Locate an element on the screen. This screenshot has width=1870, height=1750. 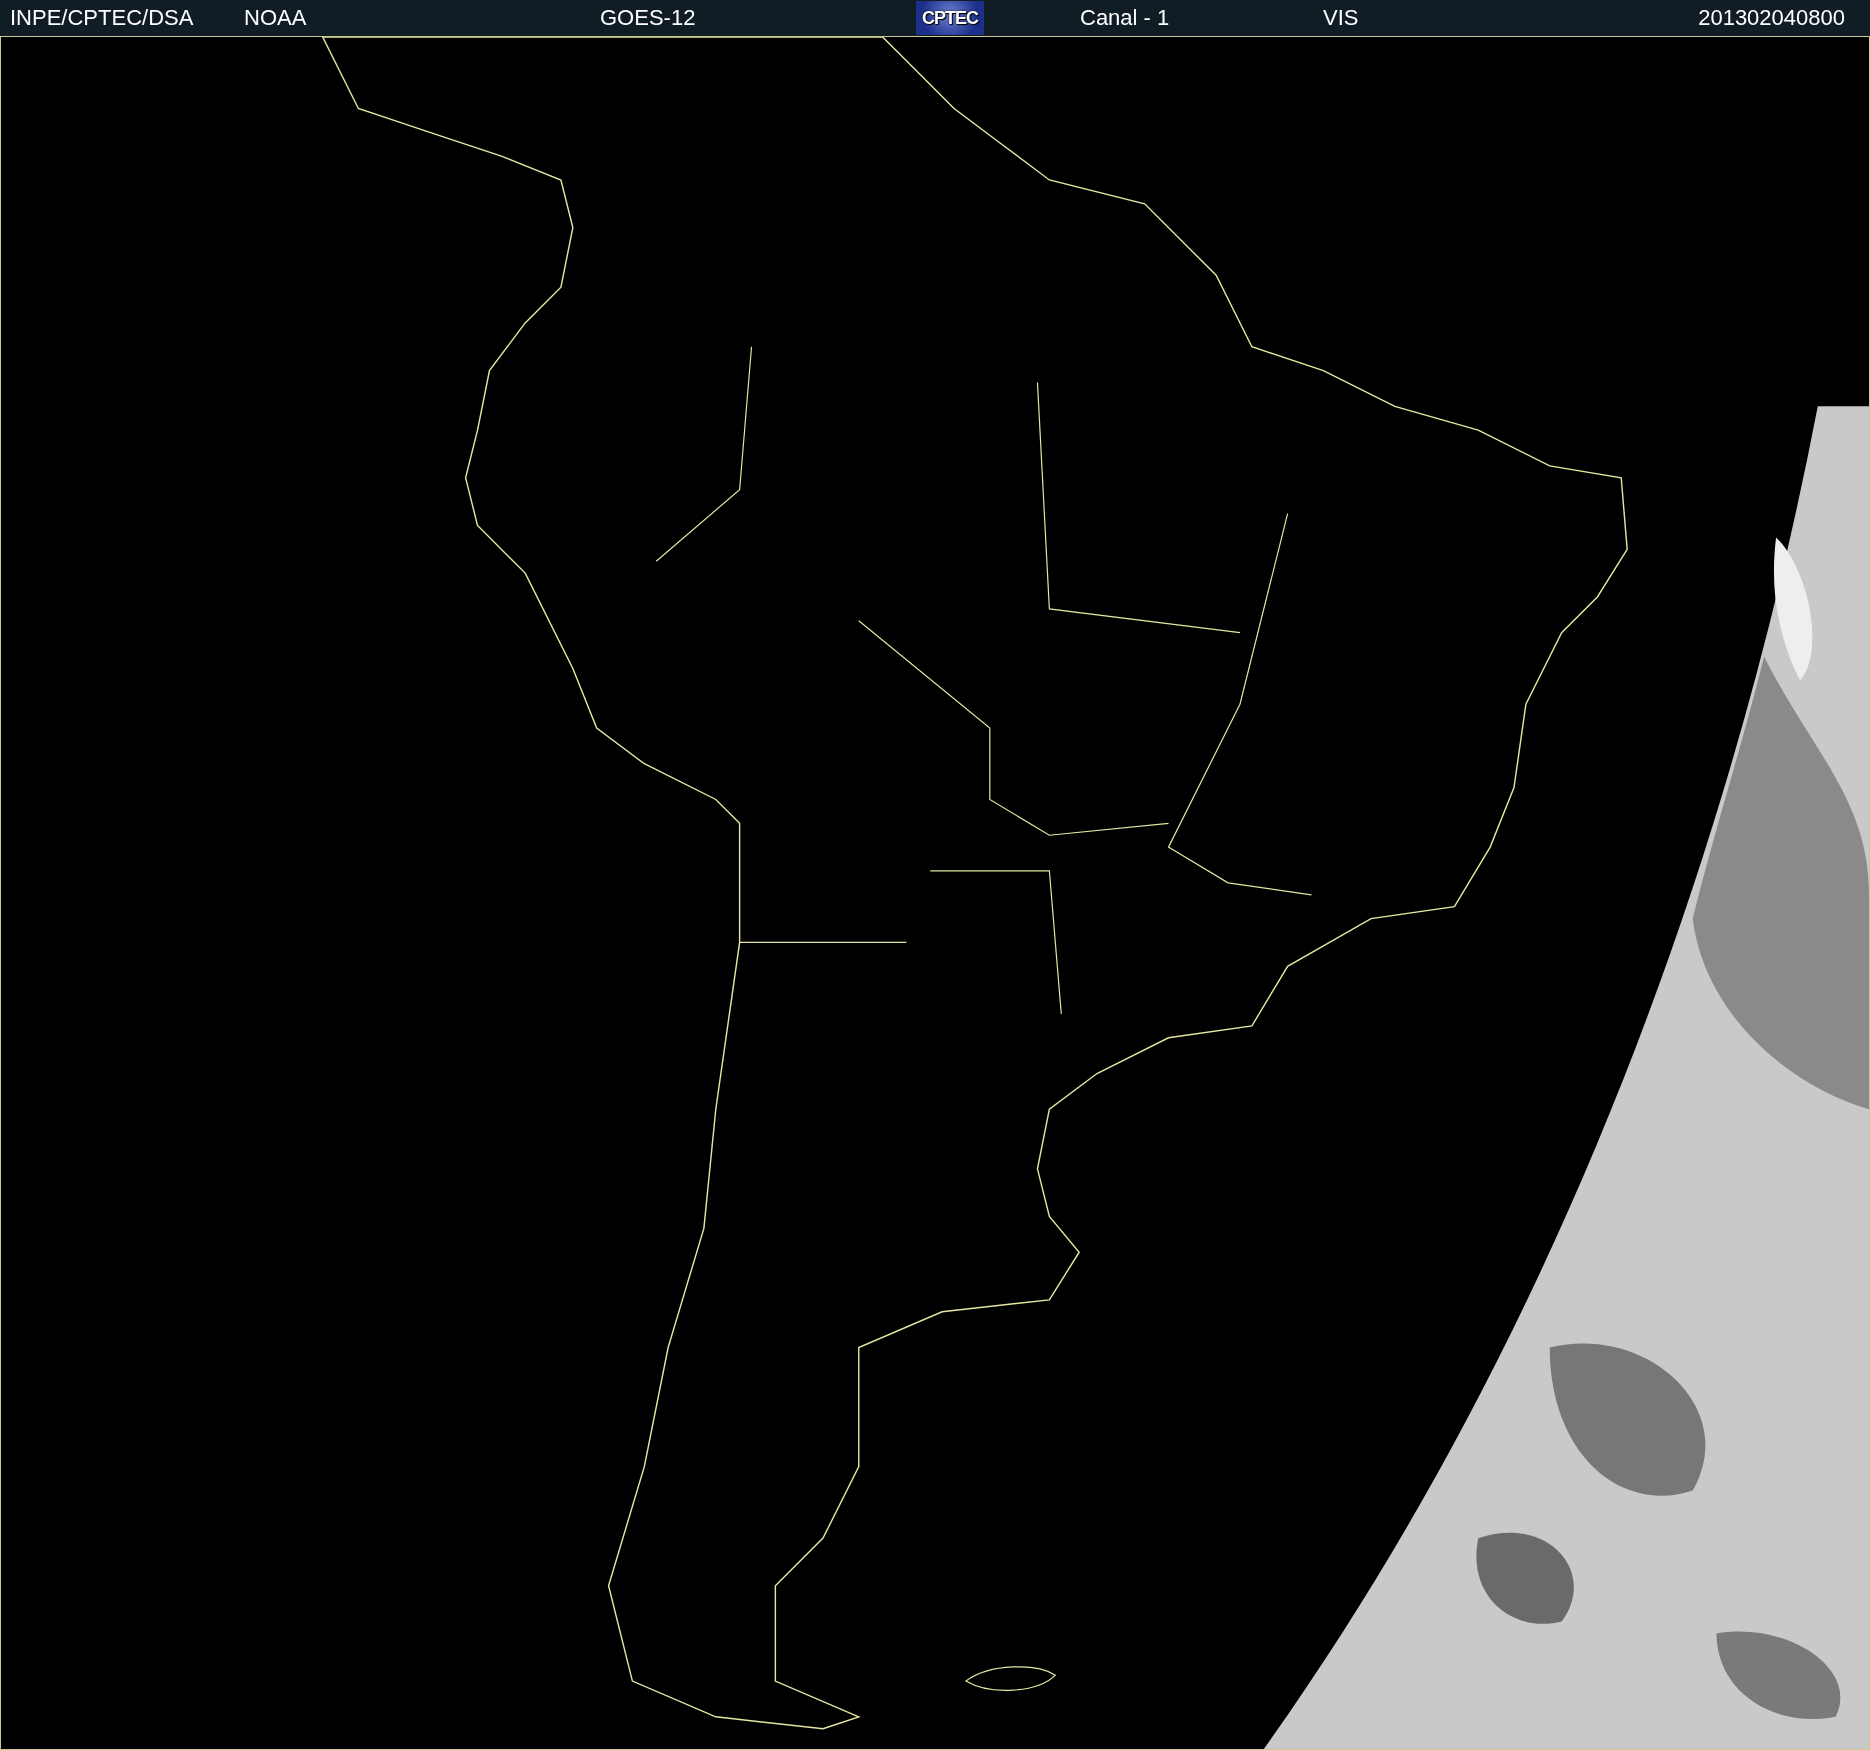
header-label: NOAA is located at coordinates (275, 18).